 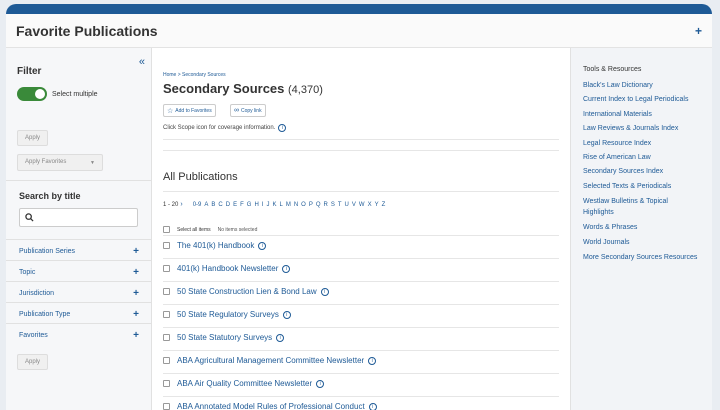 What do you see at coordinates (641, 172) in the screenshot?
I see `tool-link: Secondary Sources Index` at bounding box center [641, 172].